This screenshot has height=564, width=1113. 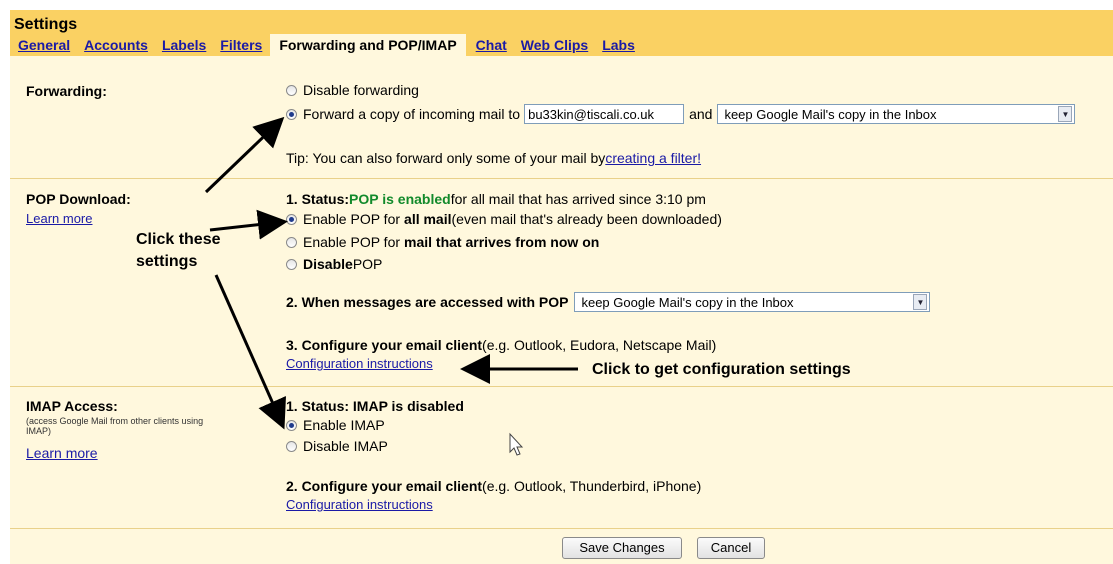 I want to click on disable-forwarding-option: Disable forwarding, so click(x=352, y=90).